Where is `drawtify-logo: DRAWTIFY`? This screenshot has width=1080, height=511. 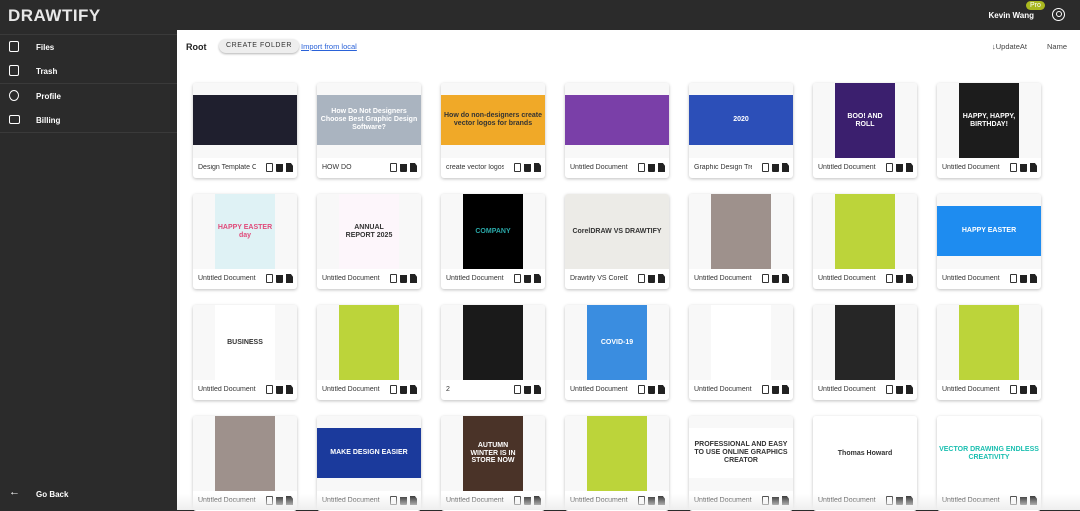
drawtify-logo: DRAWTIFY is located at coordinates (54, 16).